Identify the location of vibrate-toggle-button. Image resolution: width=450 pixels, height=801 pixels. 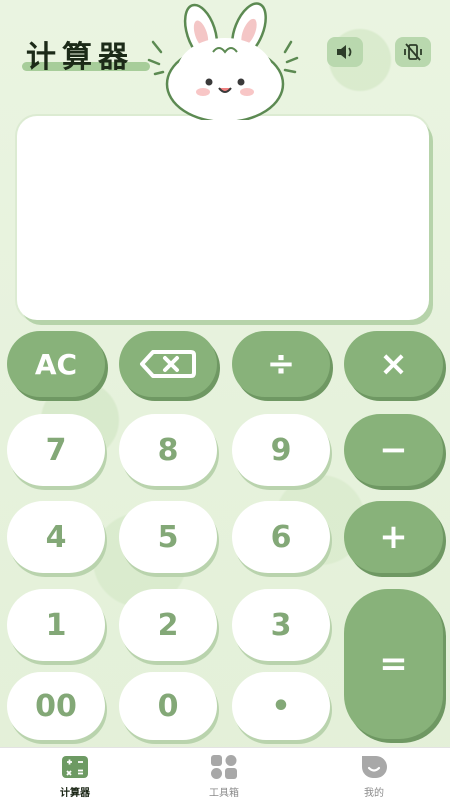
(413, 52).